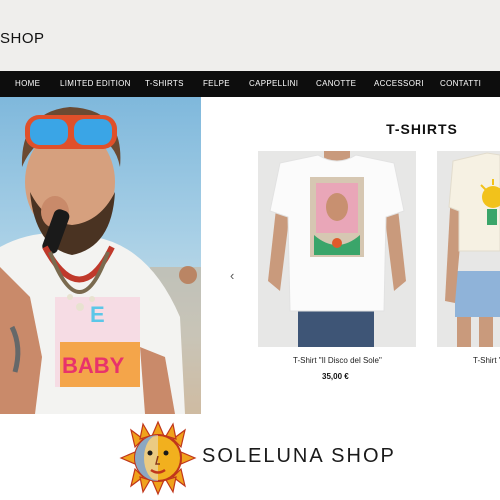 The image size is (500, 500). I want to click on nav-item-t-shirts: T-SHIRTS, so click(164, 83).